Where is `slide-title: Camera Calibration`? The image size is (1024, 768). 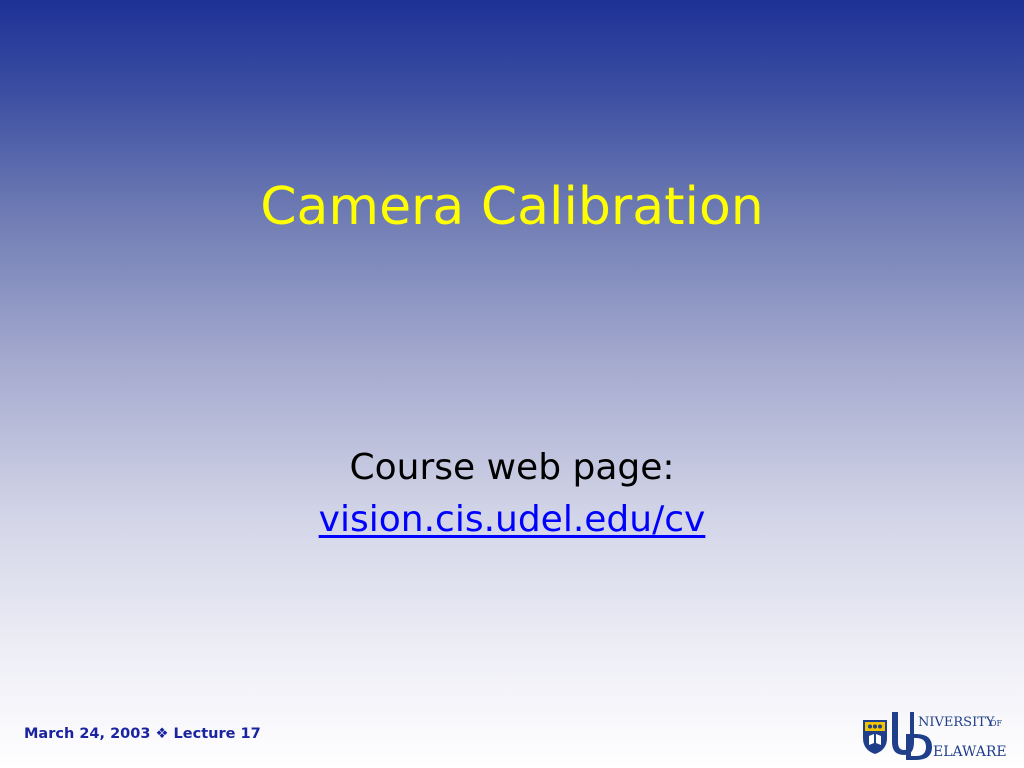 slide-title: Camera Calibration is located at coordinates (512, 207).